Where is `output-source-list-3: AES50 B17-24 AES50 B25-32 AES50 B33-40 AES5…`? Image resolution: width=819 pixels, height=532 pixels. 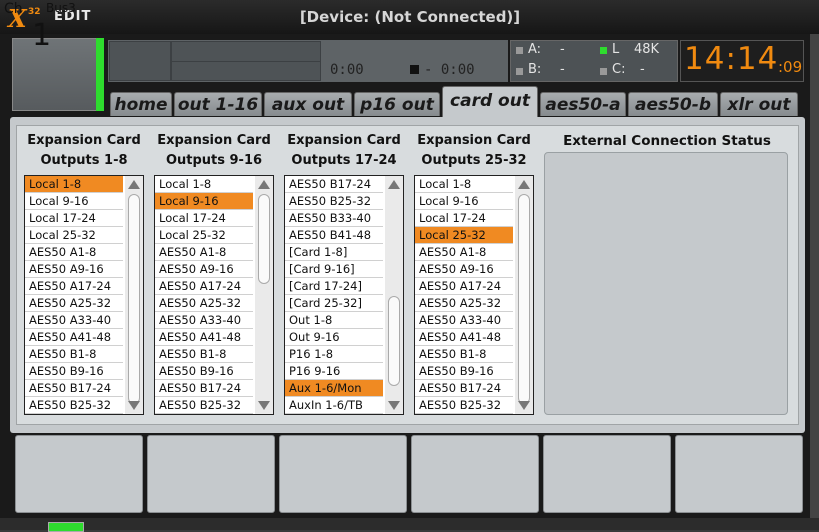 output-source-list-3: AES50 B17-24 AES50 B25-32 AES50 B33-40 AES5… is located at coordinates (344, 295).